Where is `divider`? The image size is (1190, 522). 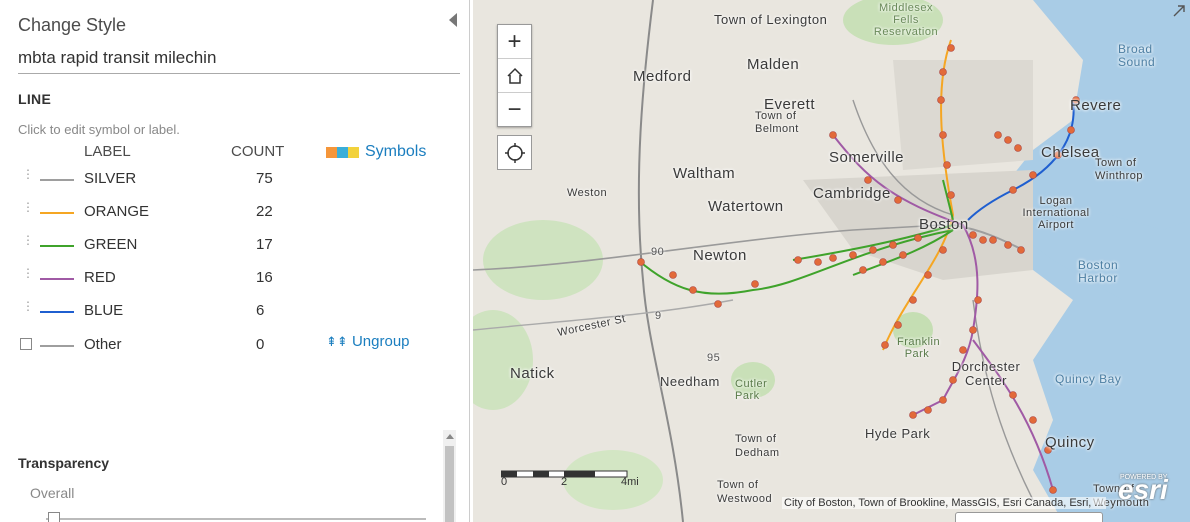 divider is located at coordinates (239, 73).